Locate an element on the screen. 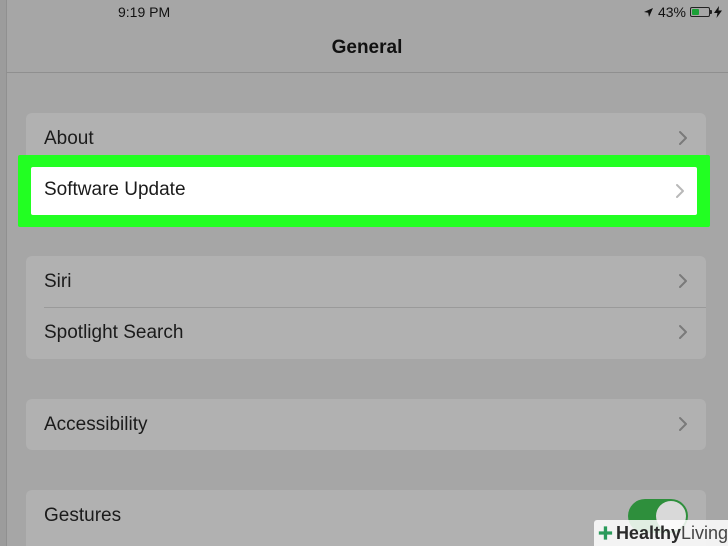 The width and height of the screenshot is (728, 546). battery-icon is located at coordinates (701, 12).